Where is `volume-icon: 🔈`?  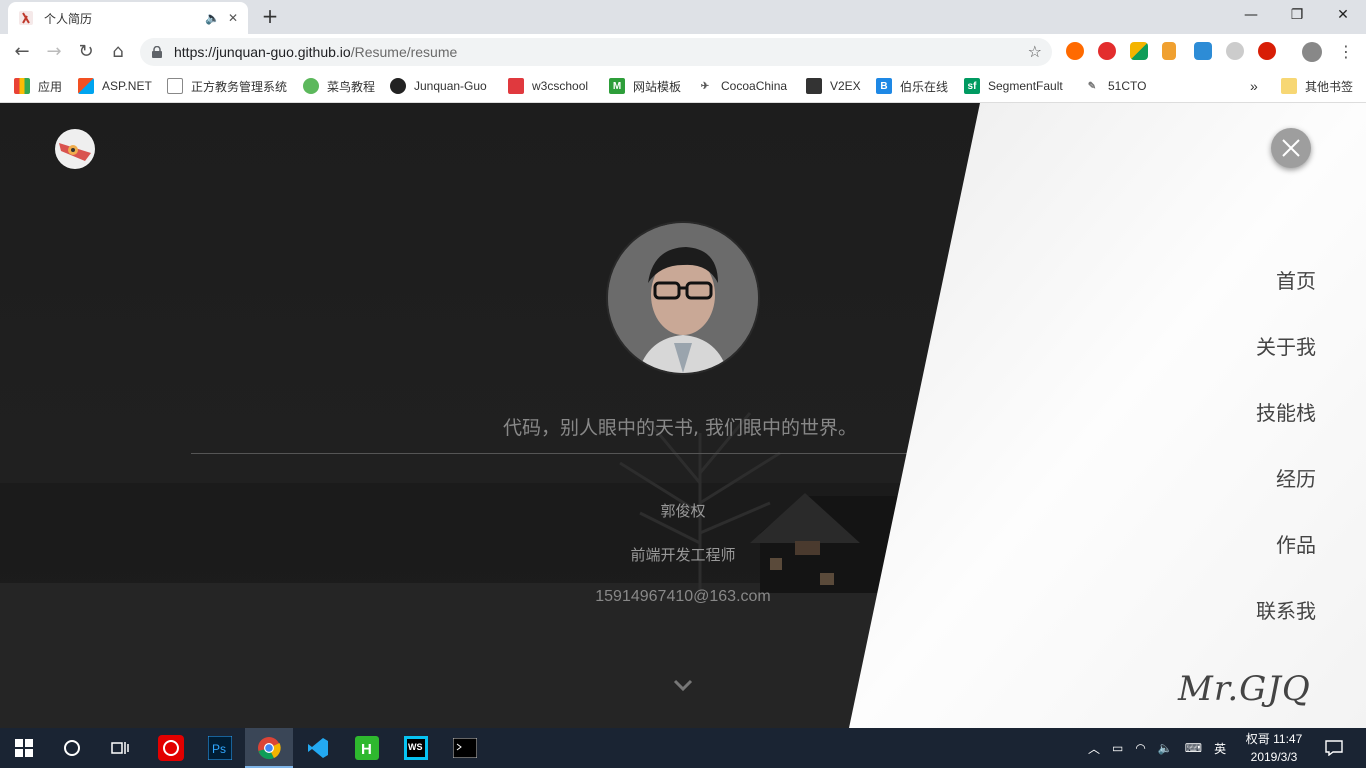 volume-icon: 🔈 is located at coordinates (1165, 748).